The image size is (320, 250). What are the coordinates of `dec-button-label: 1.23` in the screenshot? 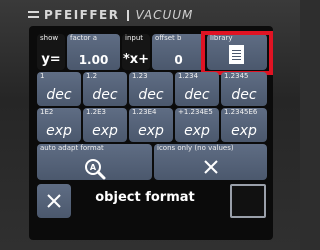 It's located at (140, 76).